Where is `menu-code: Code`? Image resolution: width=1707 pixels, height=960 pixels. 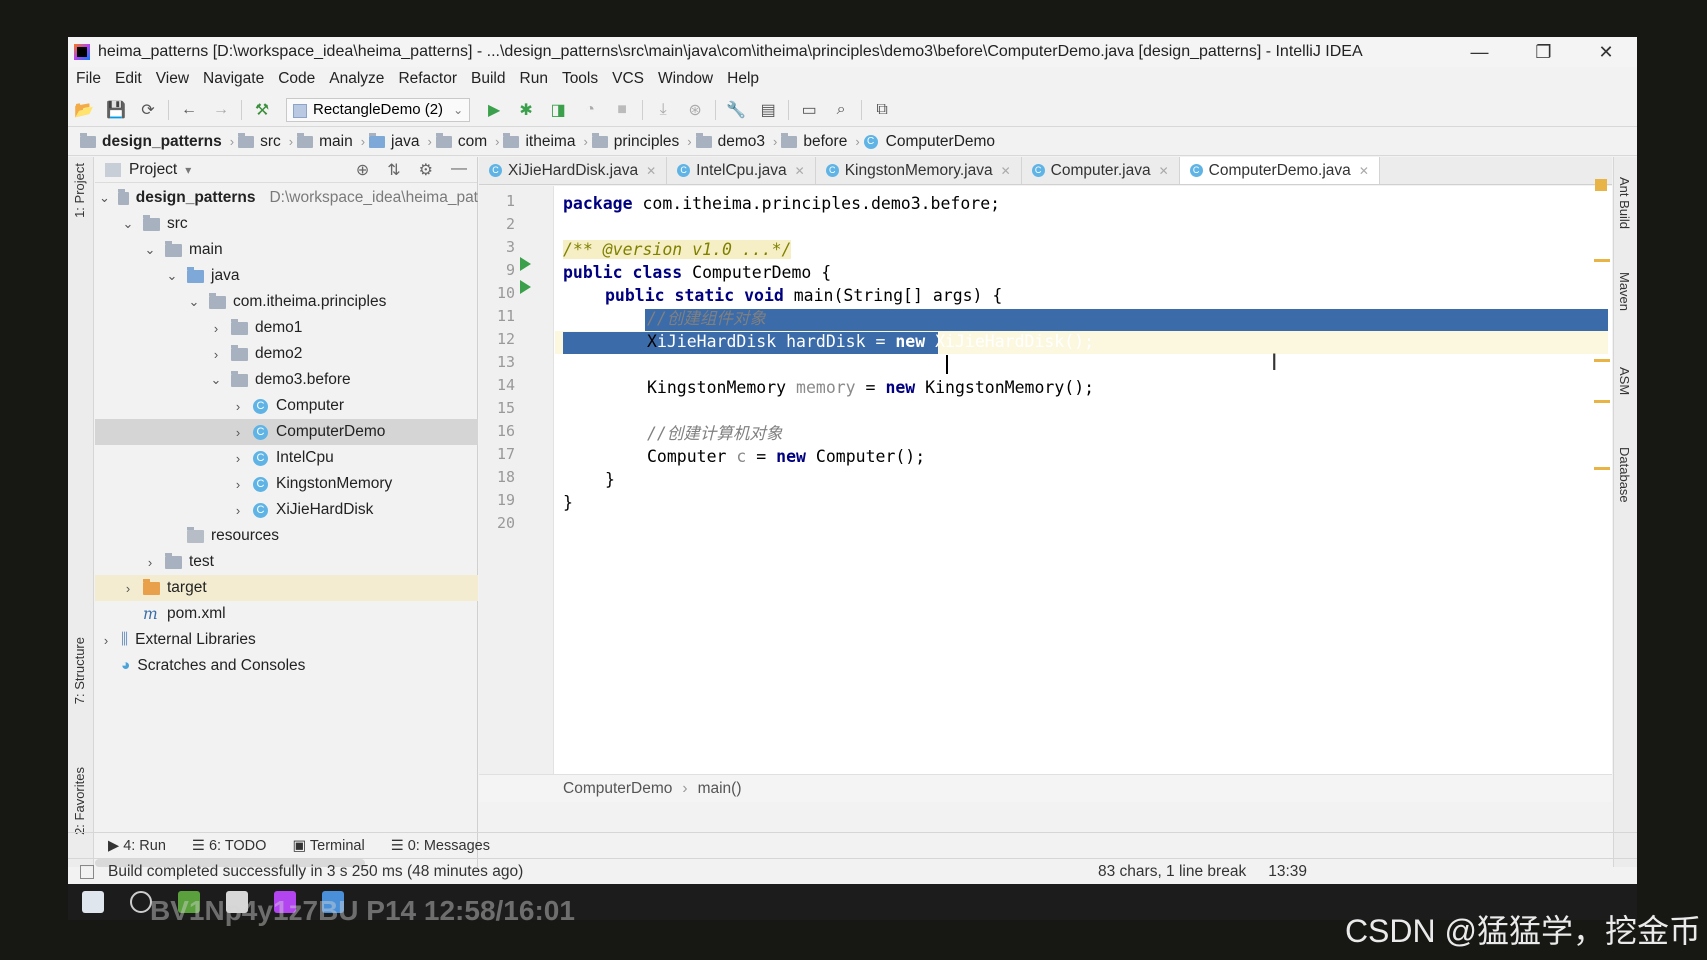
menu-code: Code is located at coordinates (296, 79).